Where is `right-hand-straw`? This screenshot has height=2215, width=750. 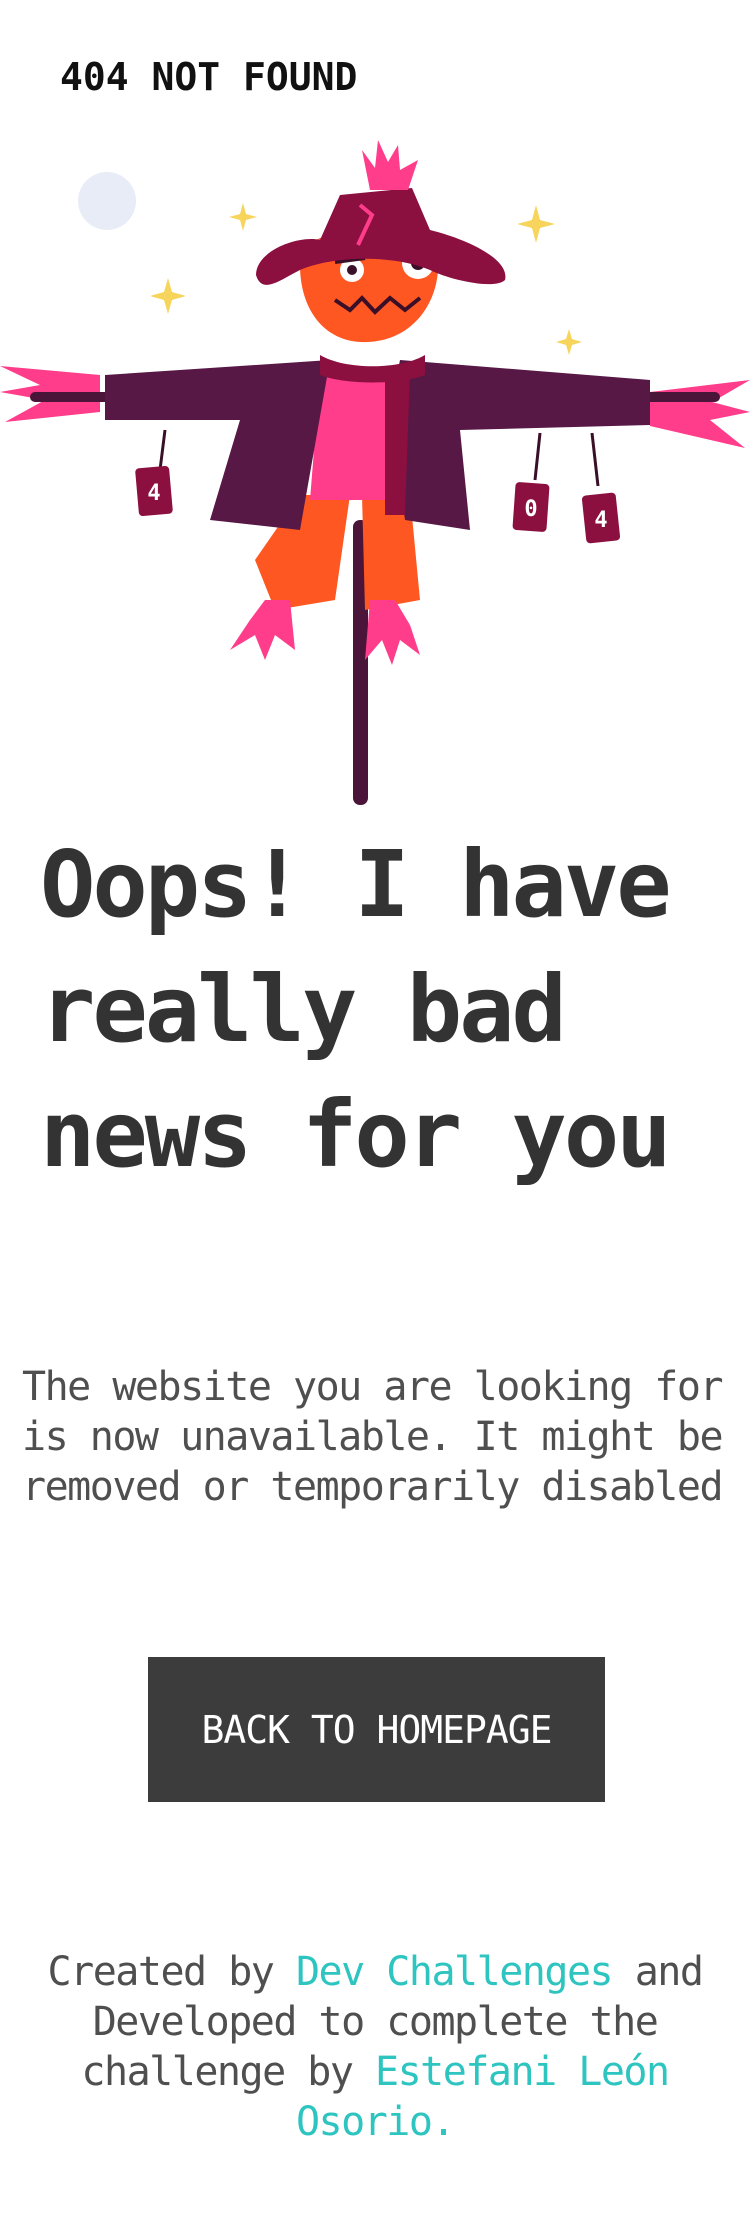
right-hand-straw is located at coordinates (700, 414).